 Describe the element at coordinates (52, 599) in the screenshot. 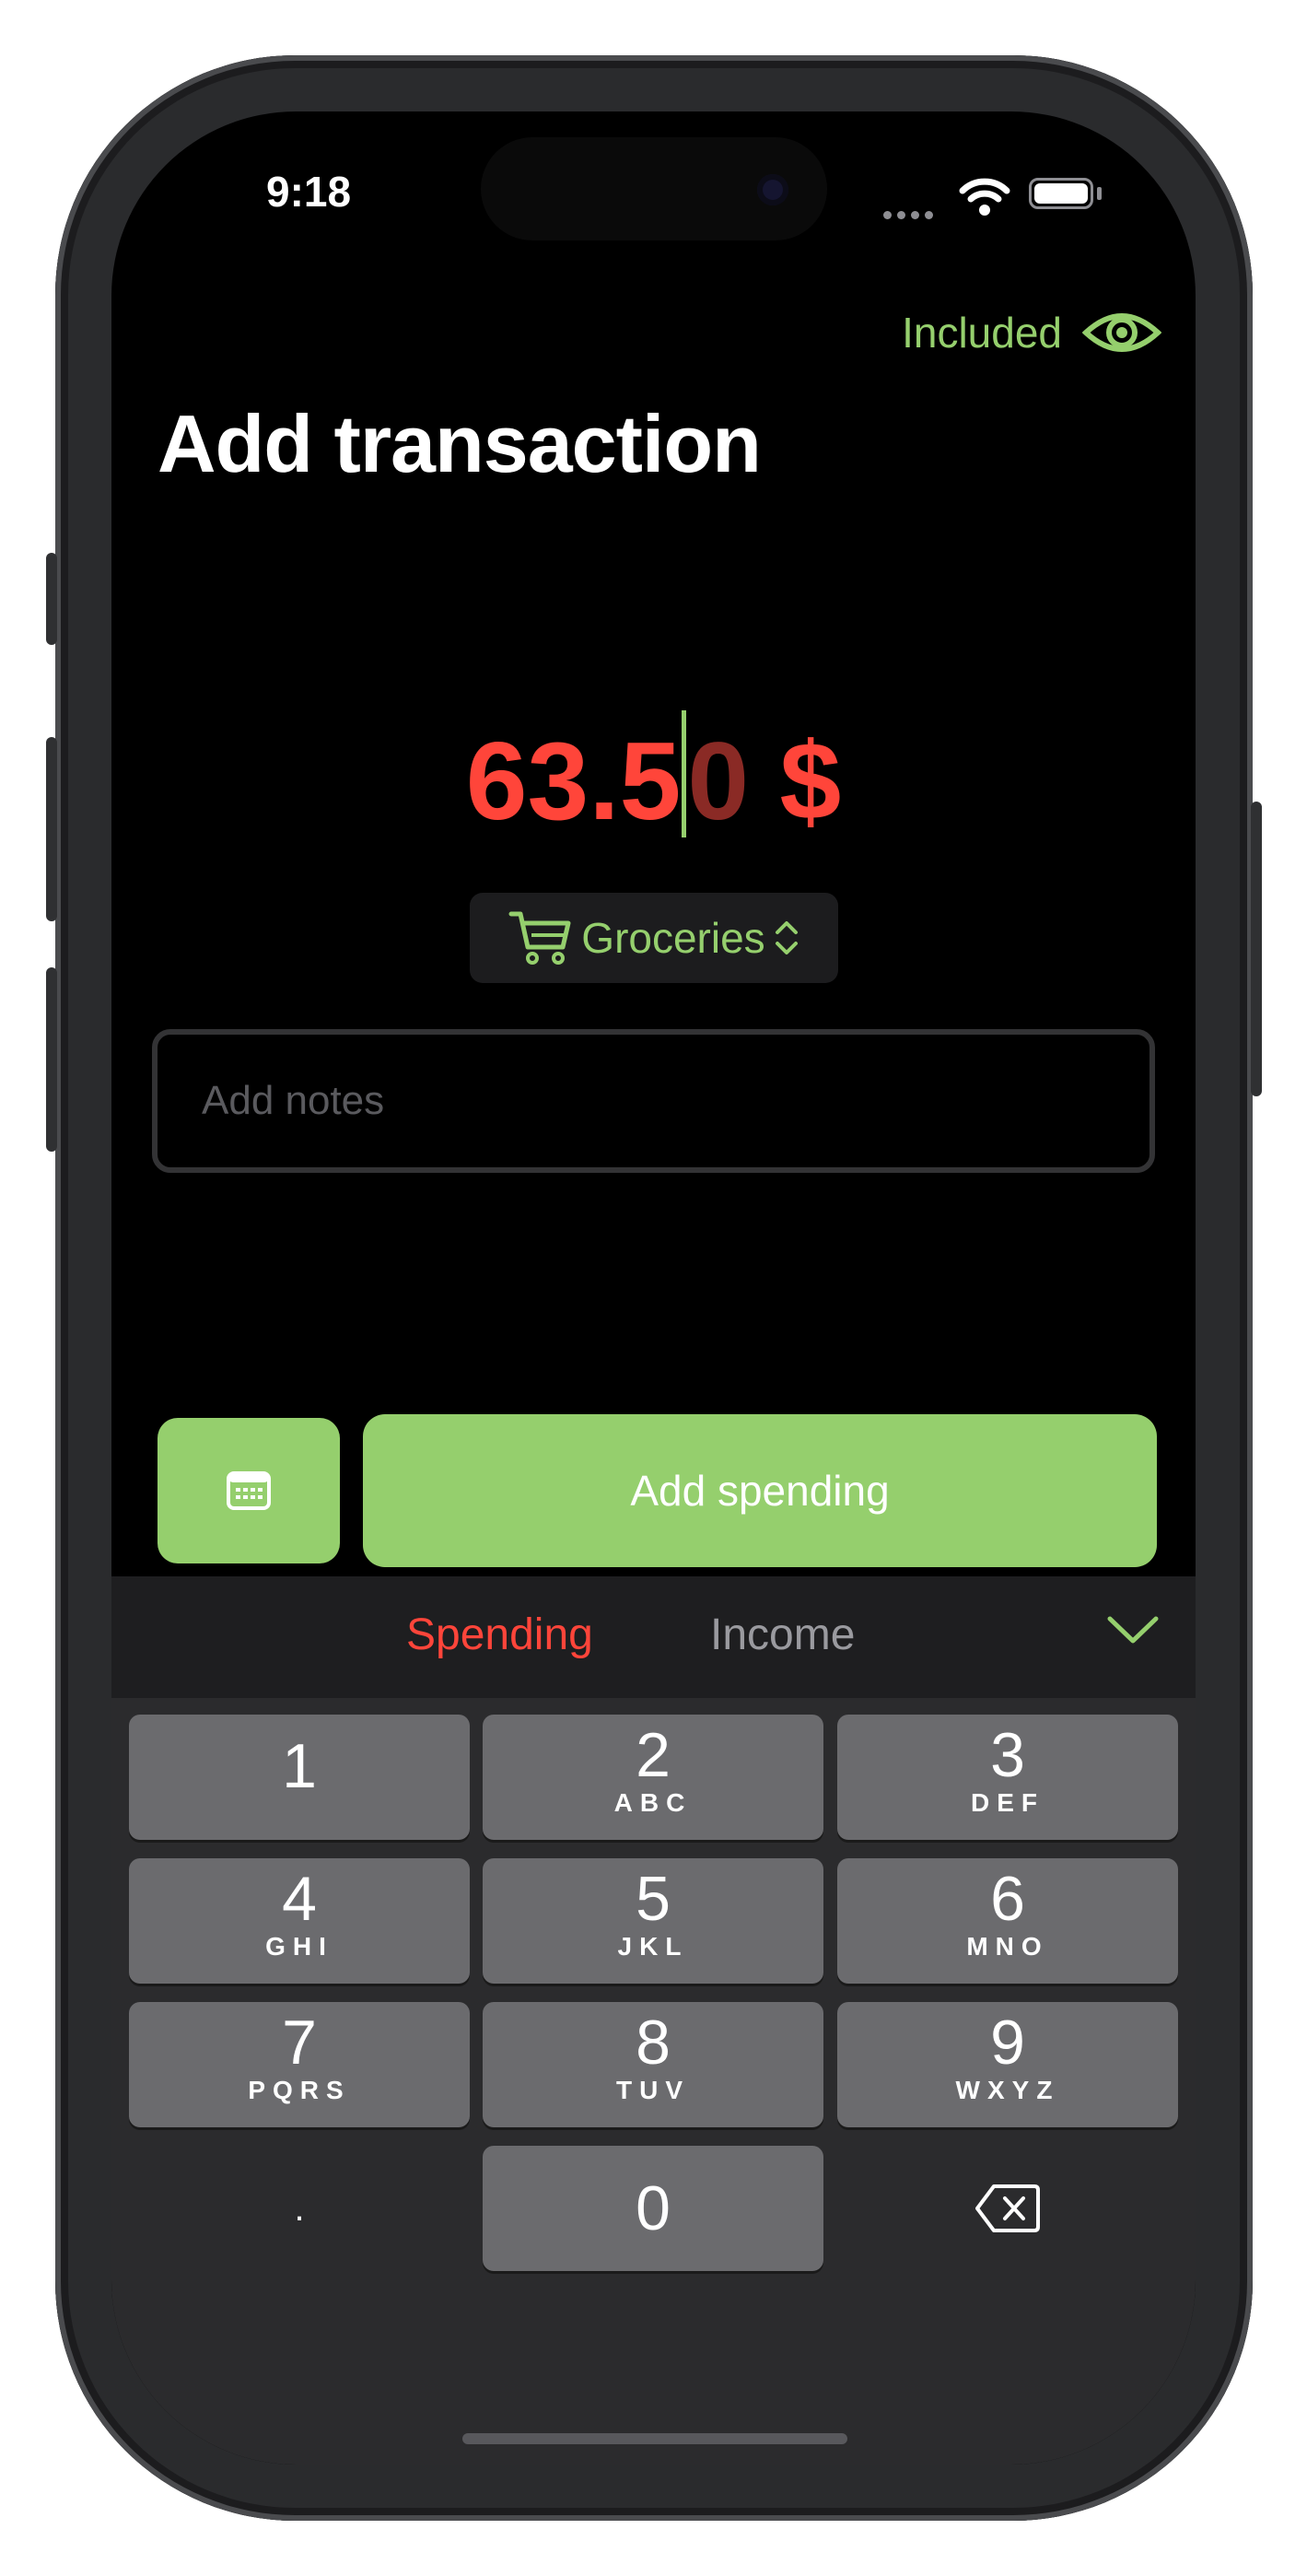

I see `action-button` at that location.